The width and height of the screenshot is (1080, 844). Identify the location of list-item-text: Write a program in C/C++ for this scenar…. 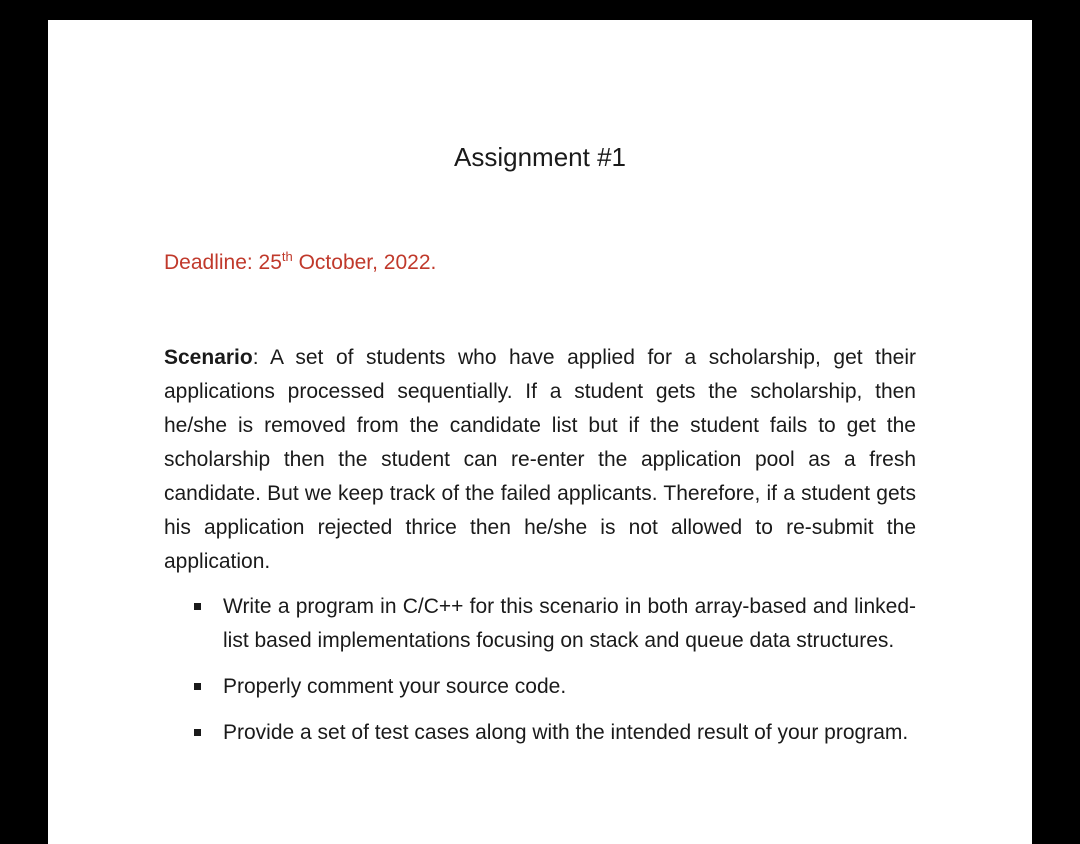
(569, 623).